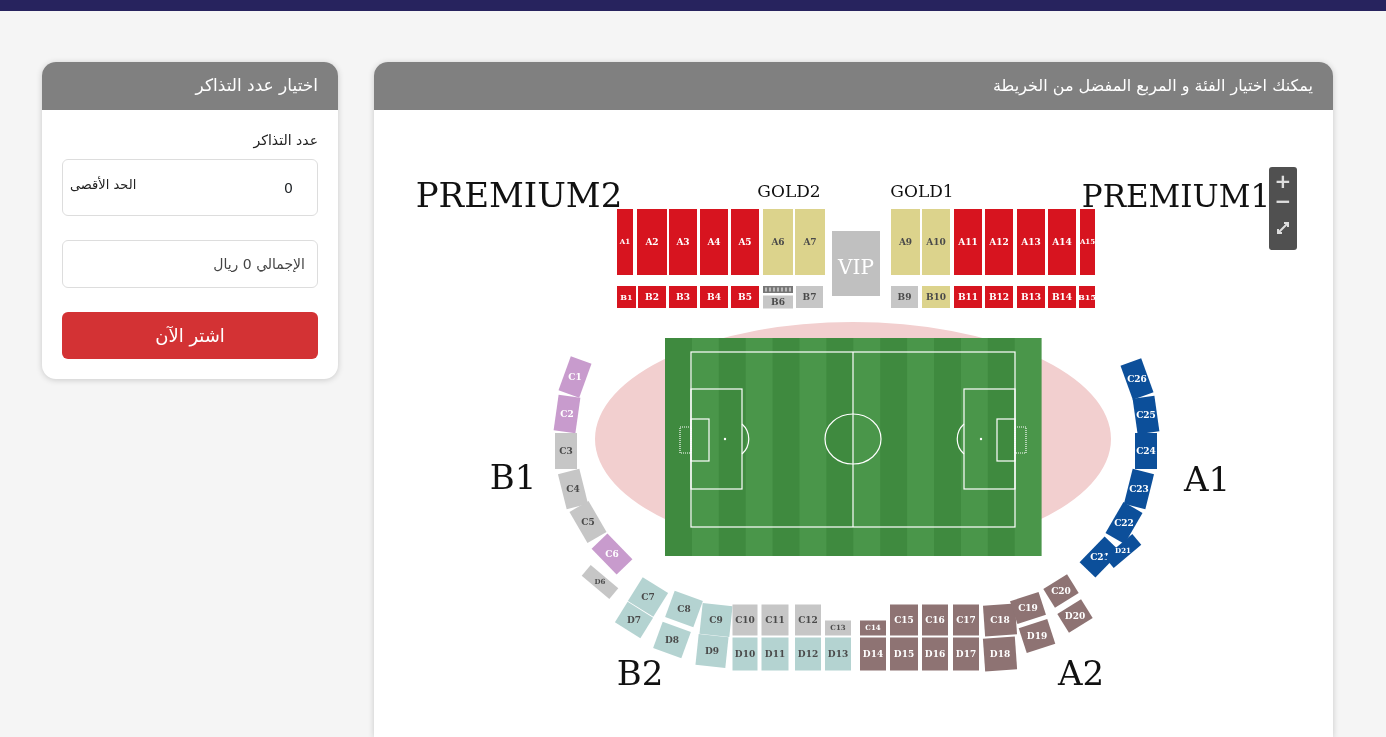 This screenshot has width=1386, height=737. What do you see at coordinates (1283, 228) in the screenshot?
I see `fullscreen-icon` at bounding box center [1283, 228].